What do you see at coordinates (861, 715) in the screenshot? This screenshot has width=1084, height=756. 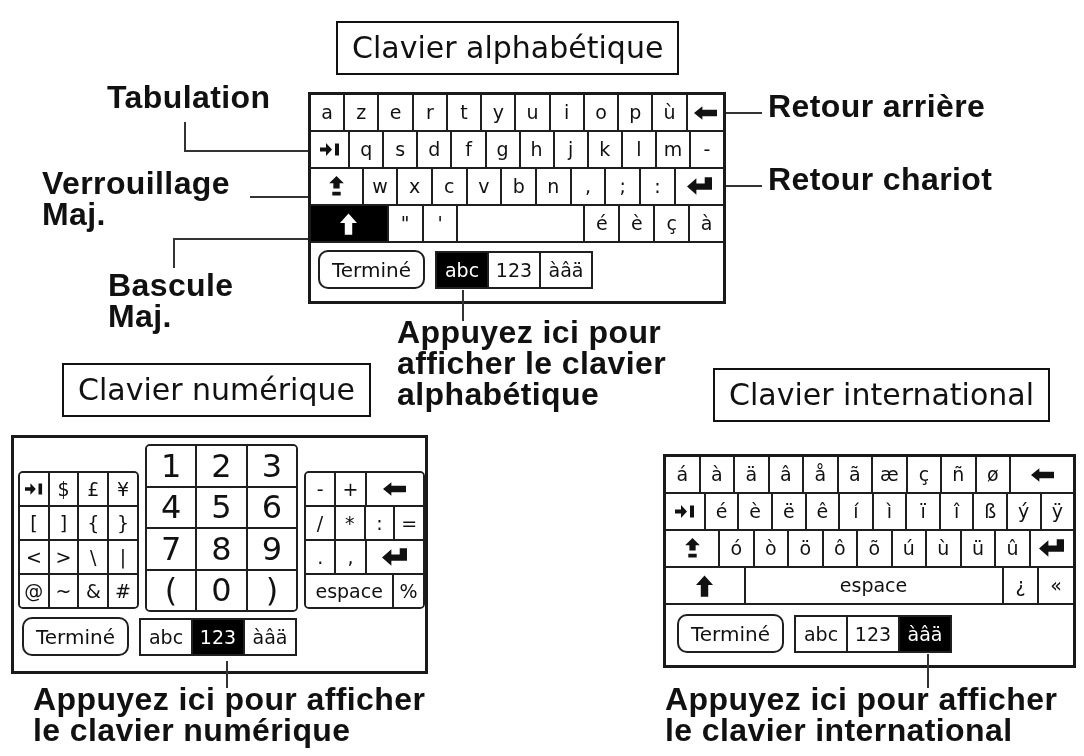 I see `callout-label: Appuyez ici pour afficher le clavier international` at bounding box center [861, 715].